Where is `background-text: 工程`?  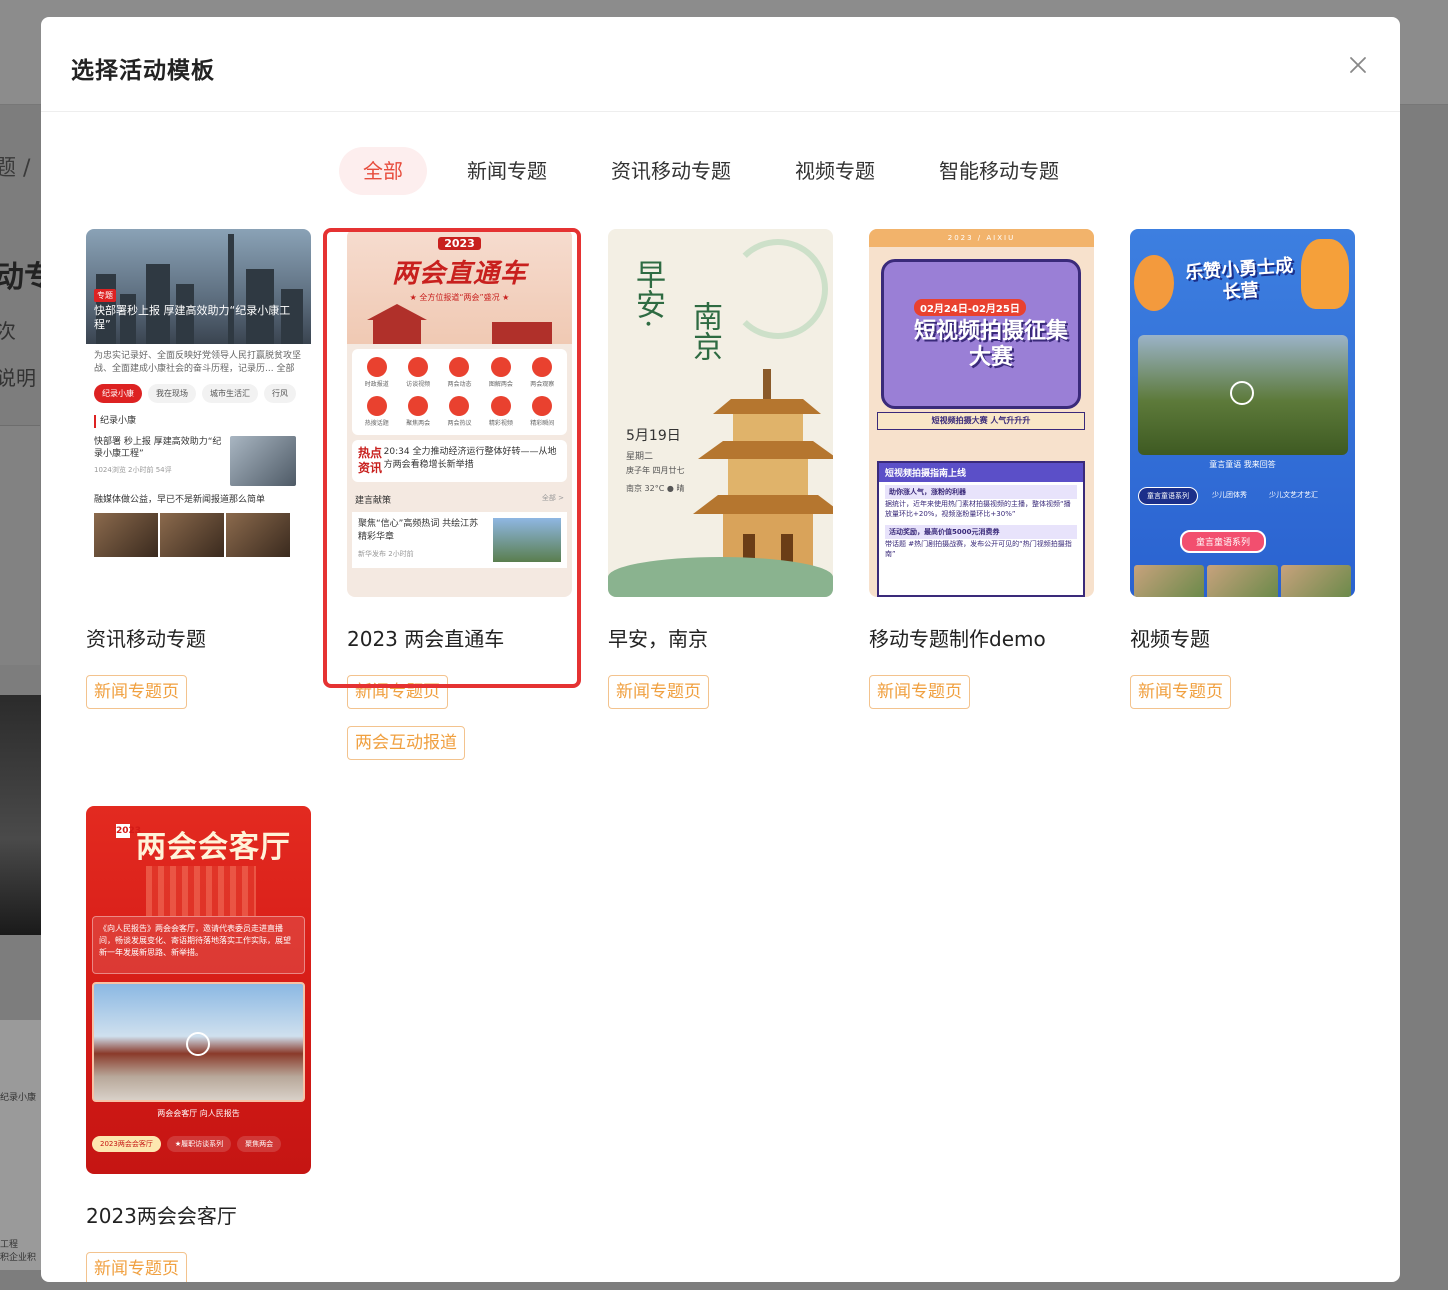 background-text: 工程 is located at coordinates (9, 1245).